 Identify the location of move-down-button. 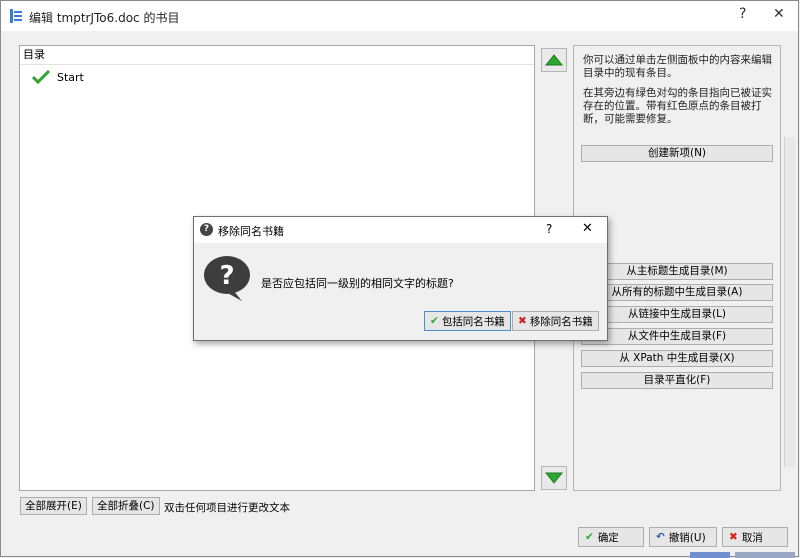
(554, 478).